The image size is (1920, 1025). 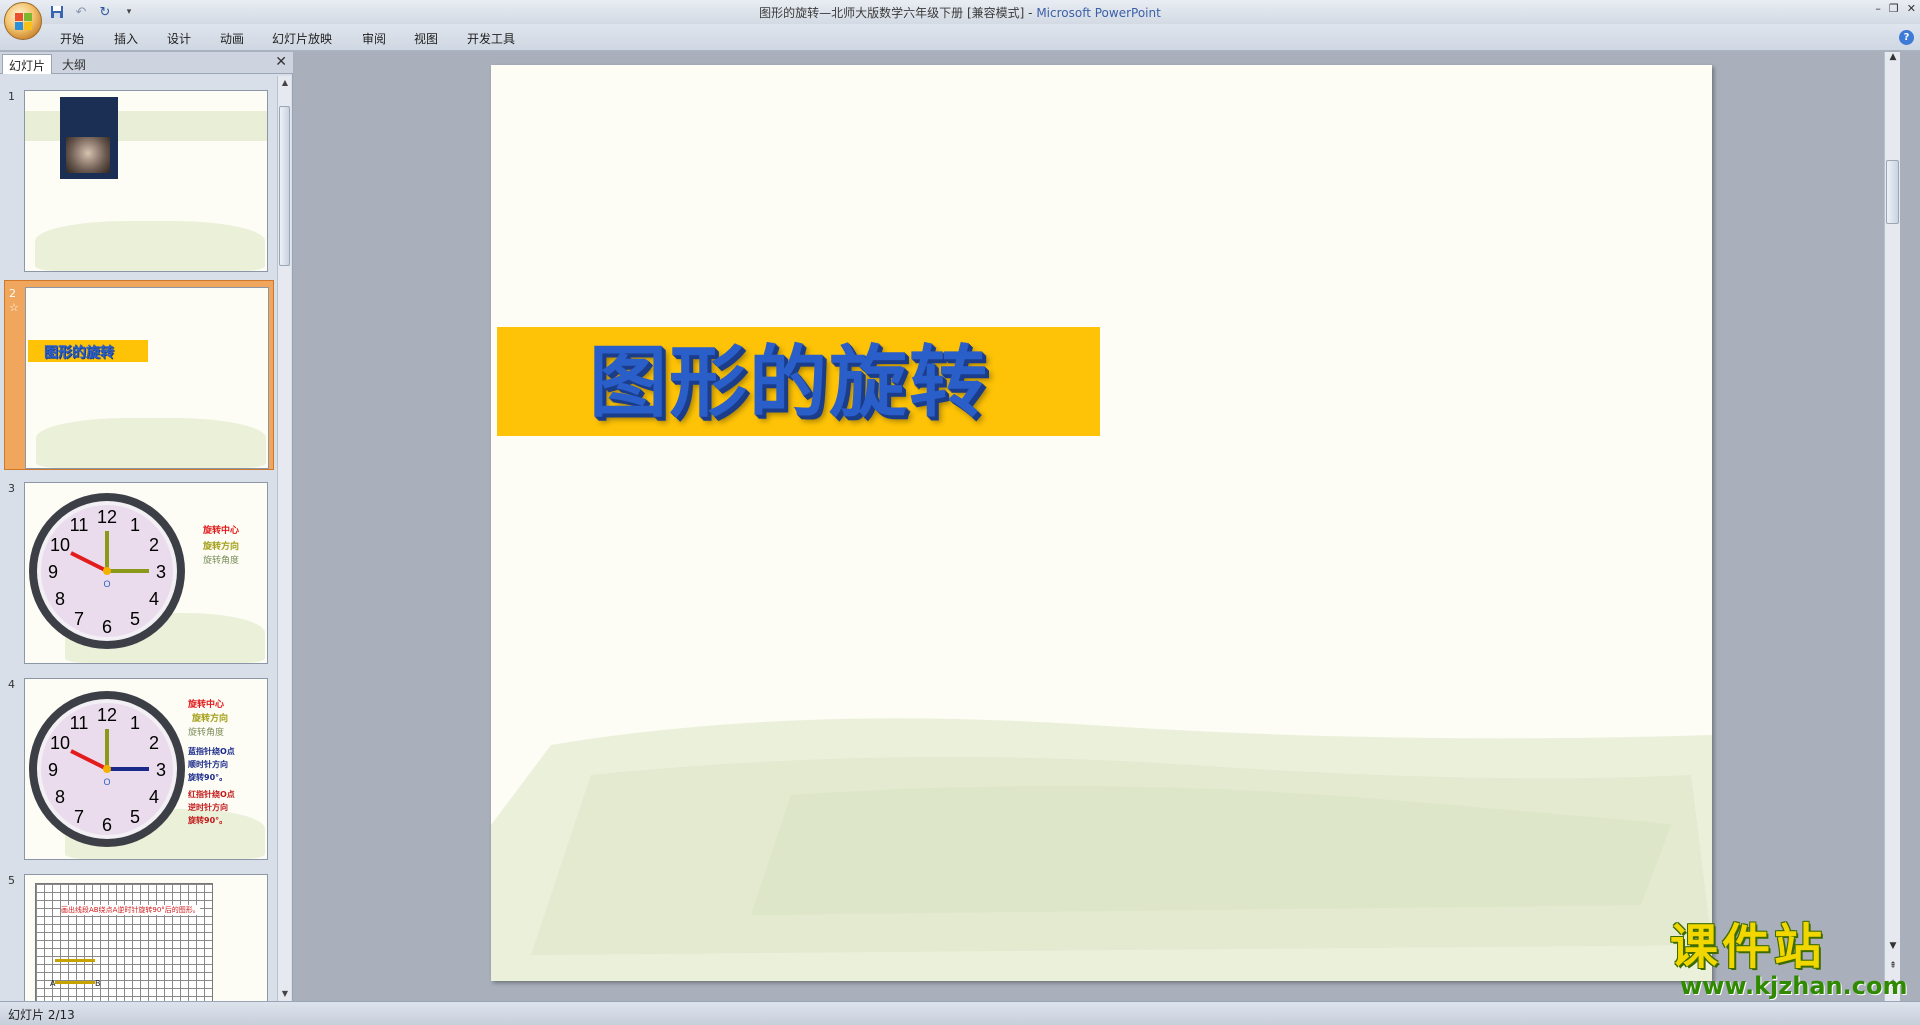 I want to click on minimize-button: –, so click(x=1878, y=8).